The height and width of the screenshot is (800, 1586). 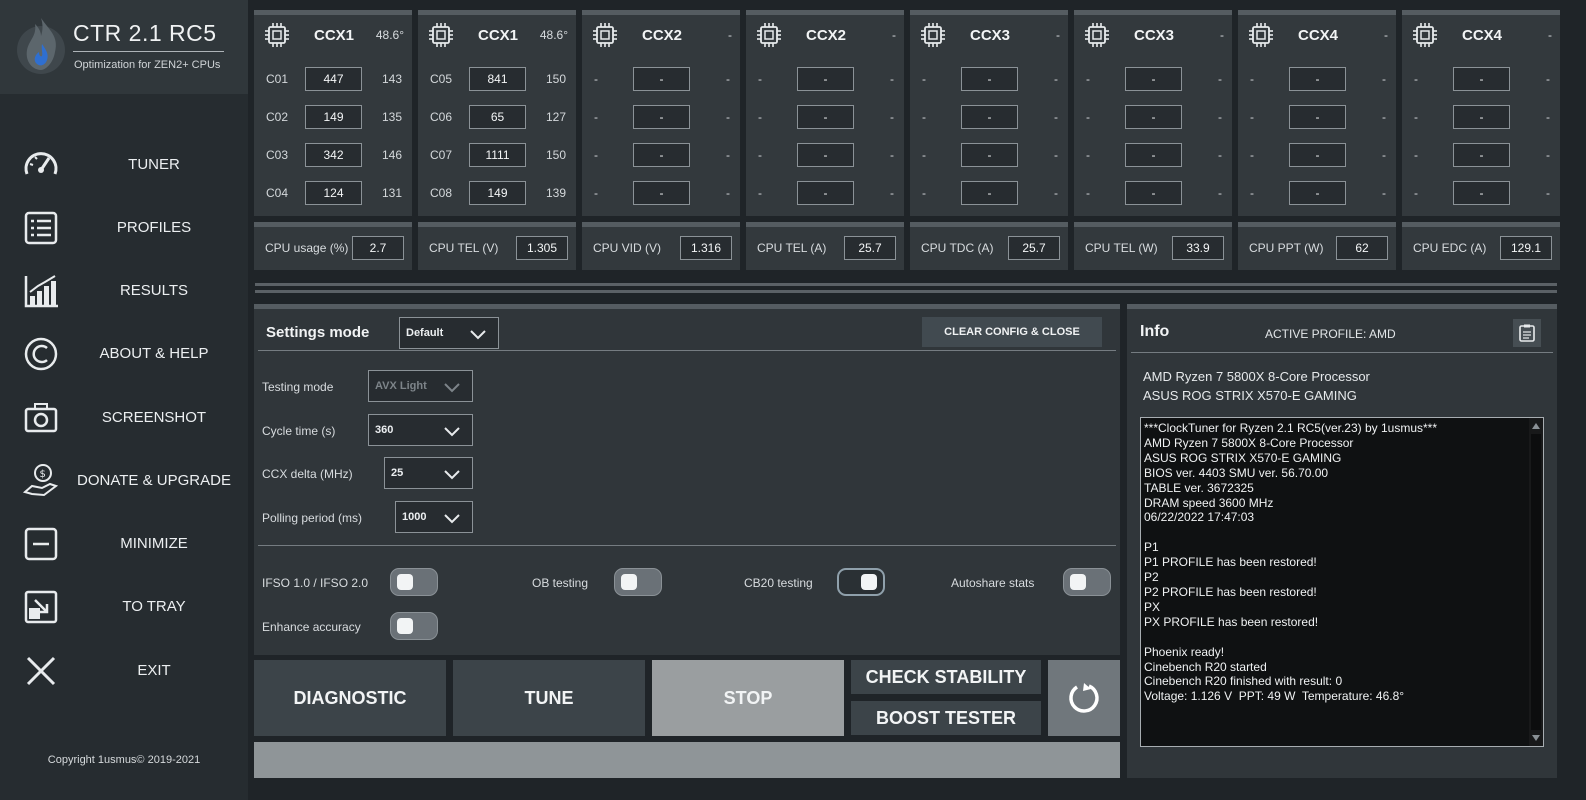 I want to click on nav-tuner: TUNER, so click(x=124, y=165).